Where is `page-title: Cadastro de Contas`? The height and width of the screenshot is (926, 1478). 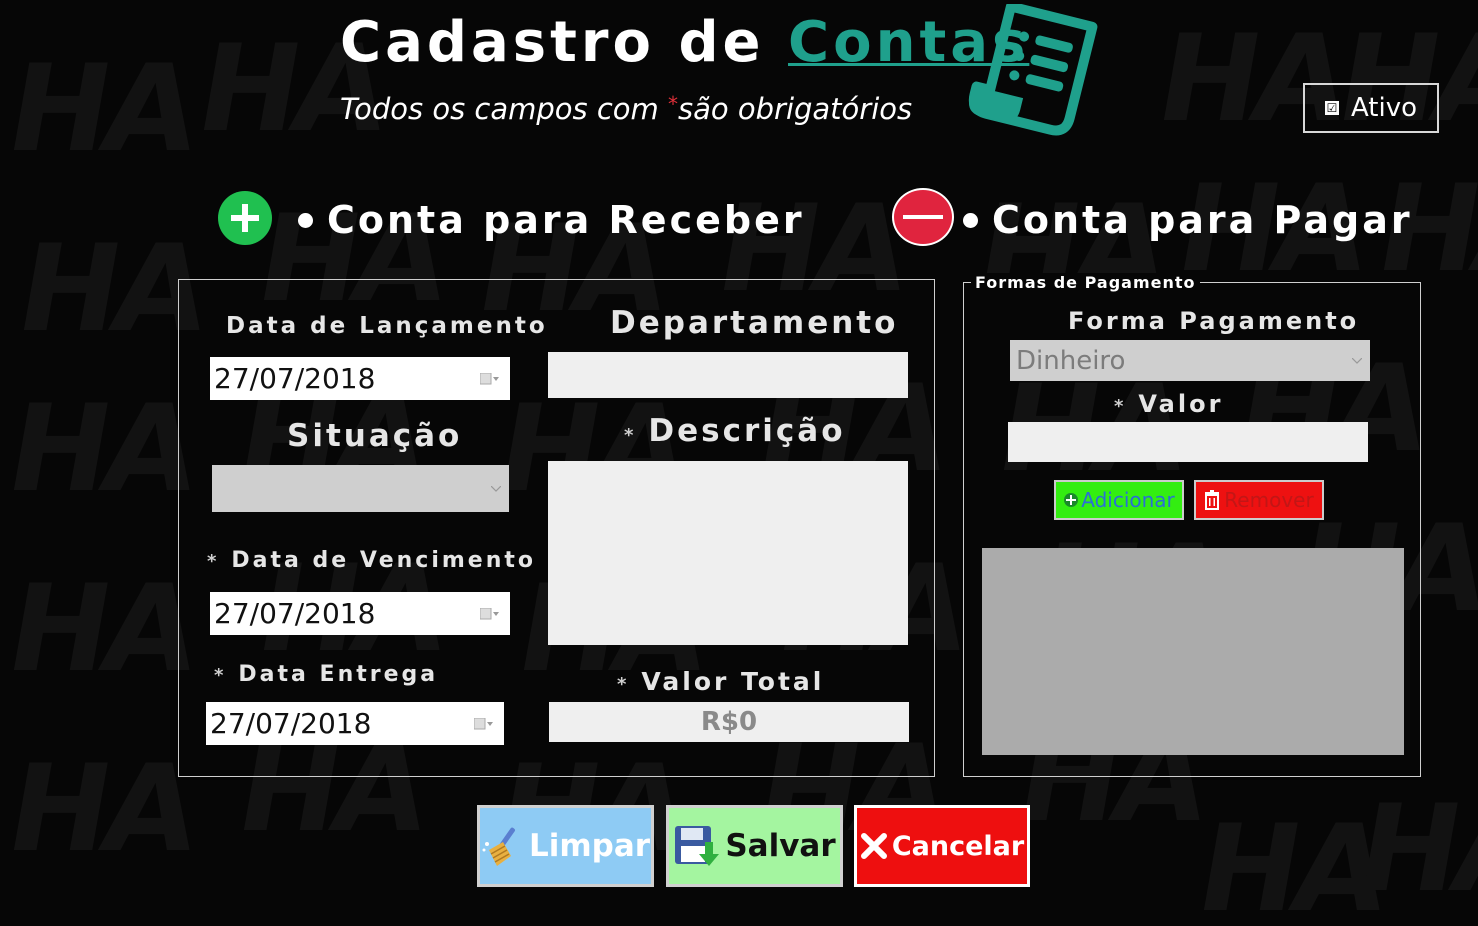
page-title: Cadastro de Contas is located at coordinates (684, 42).